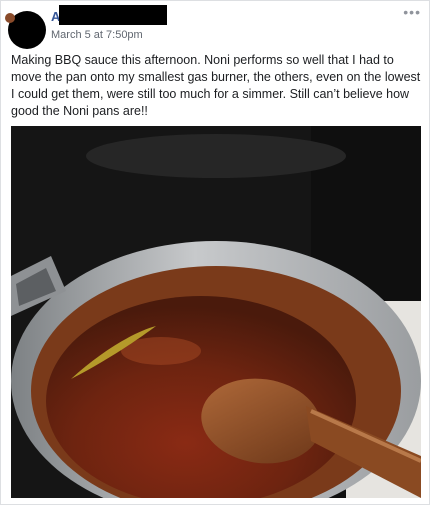 The width and height of the screenshot is (430, 505). Describe the element at coordinates (113, 15) in the screenshot. I see `name-redaction` at that location.